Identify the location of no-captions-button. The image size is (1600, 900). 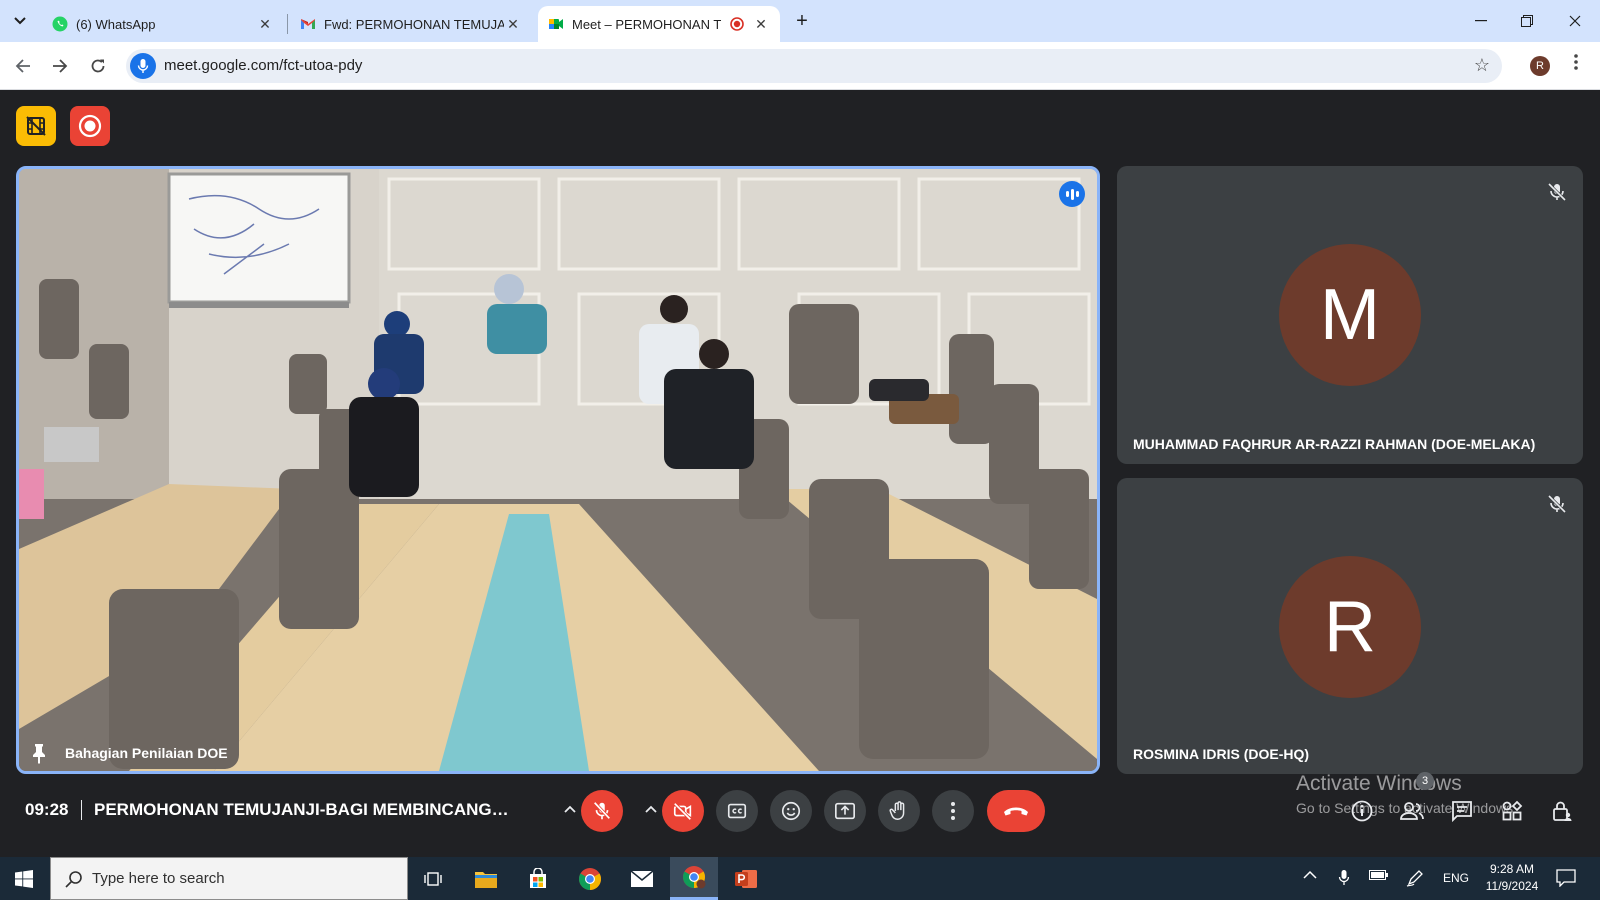
(36, 126).